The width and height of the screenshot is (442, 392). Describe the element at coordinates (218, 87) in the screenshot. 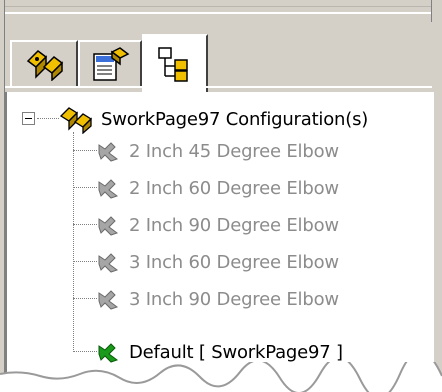

I see `tab-baseline` at that location.